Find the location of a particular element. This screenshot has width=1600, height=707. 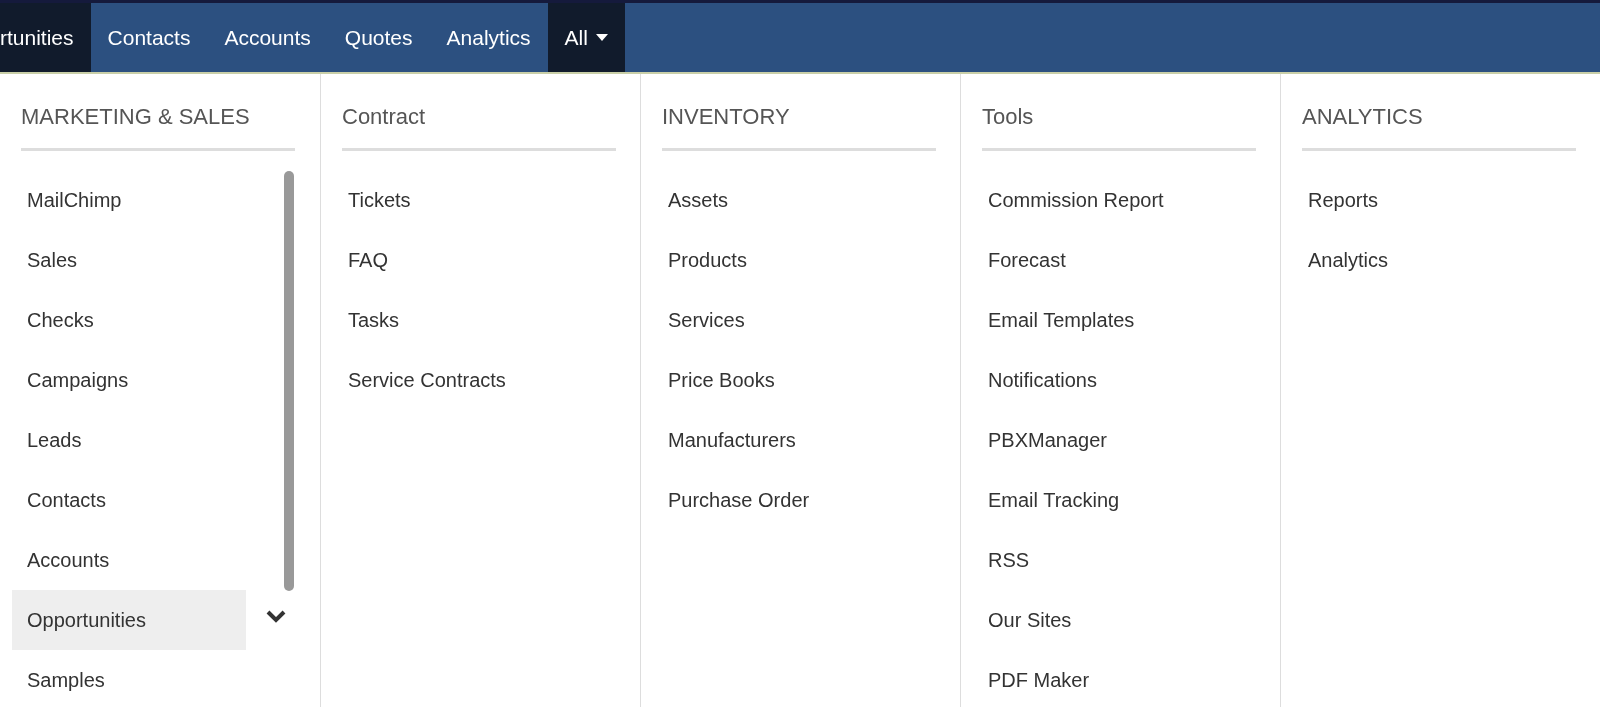

menu-item: Checks is located at coordinates (129, 320).